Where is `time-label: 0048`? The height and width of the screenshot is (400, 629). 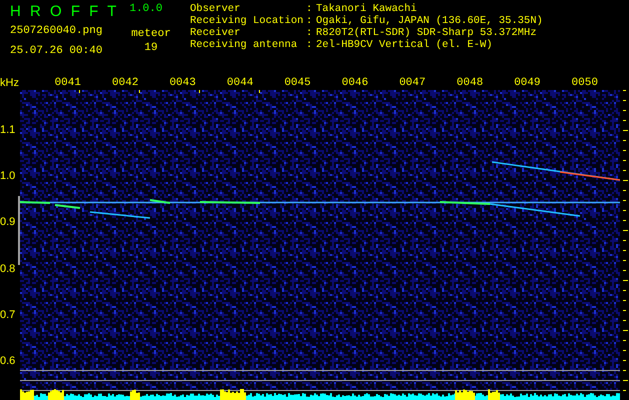
time-label: 0048 is located at coordinates (470, 83).